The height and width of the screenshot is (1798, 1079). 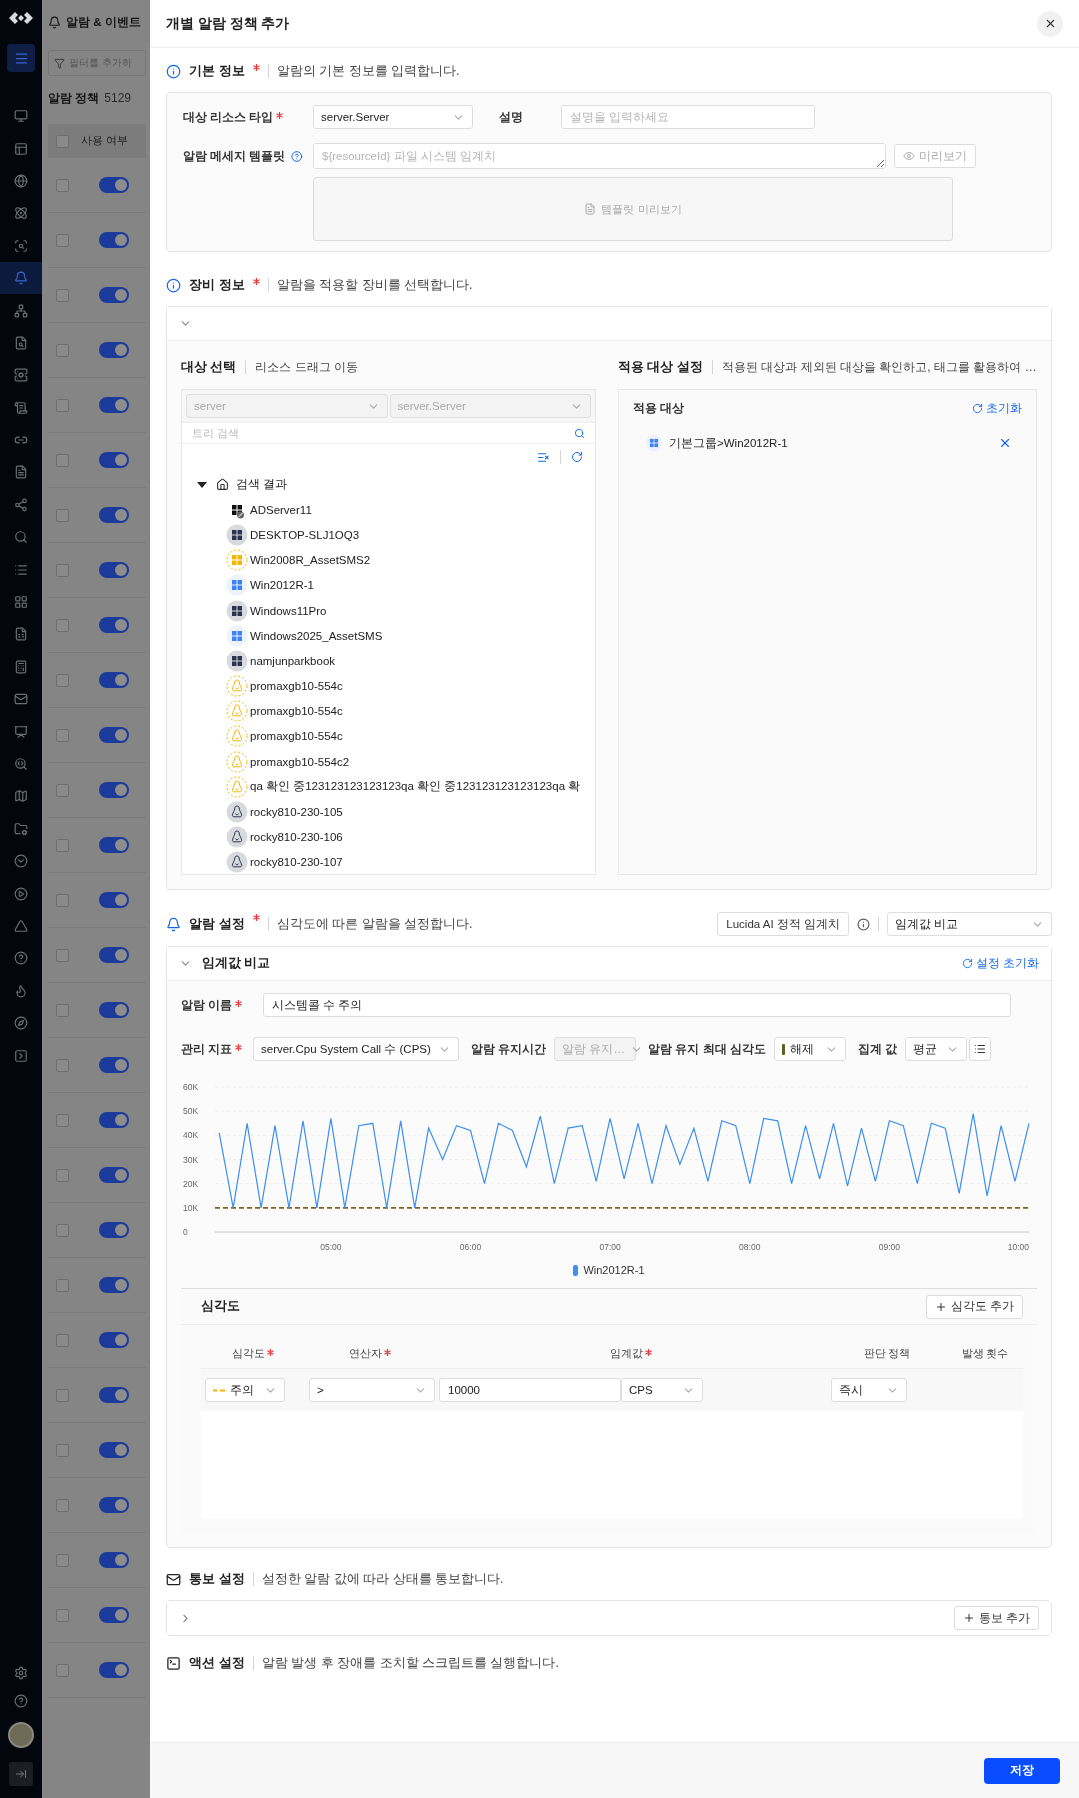 I want to click on tree-item: ADServer11, so click(x=281, y=509).